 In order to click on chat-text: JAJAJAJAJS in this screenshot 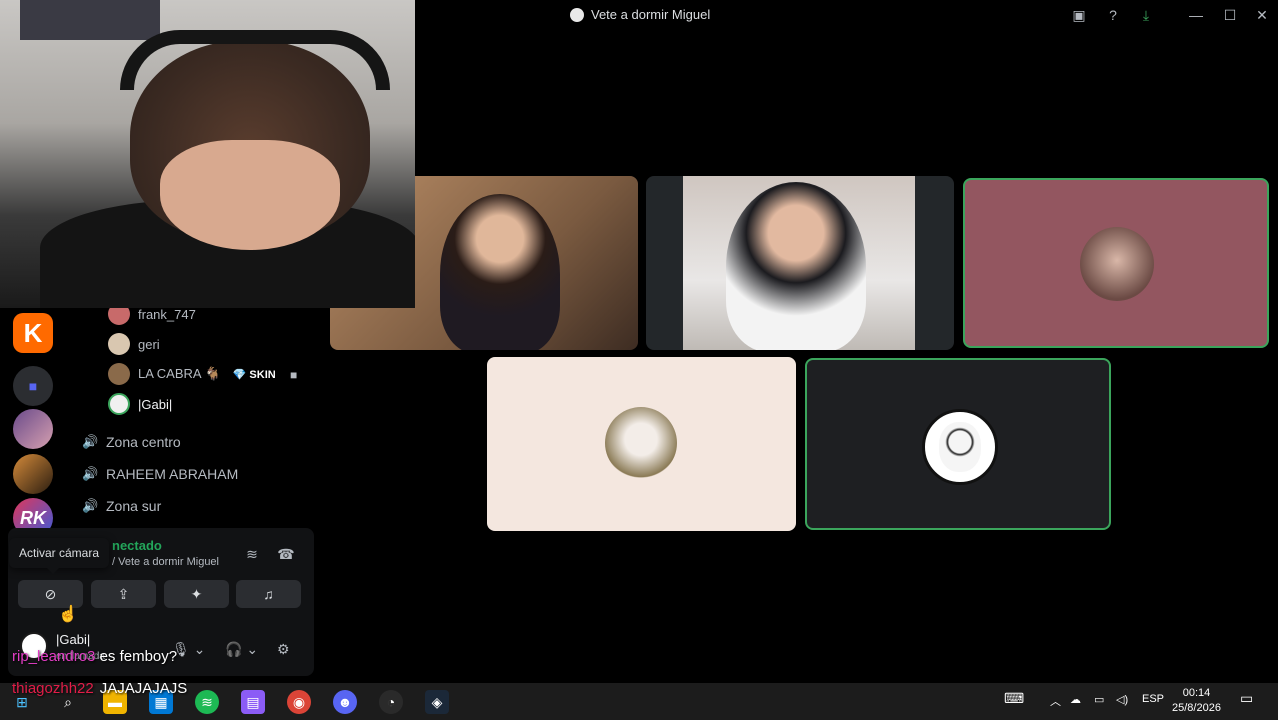, I will do `click(143, 688)`.